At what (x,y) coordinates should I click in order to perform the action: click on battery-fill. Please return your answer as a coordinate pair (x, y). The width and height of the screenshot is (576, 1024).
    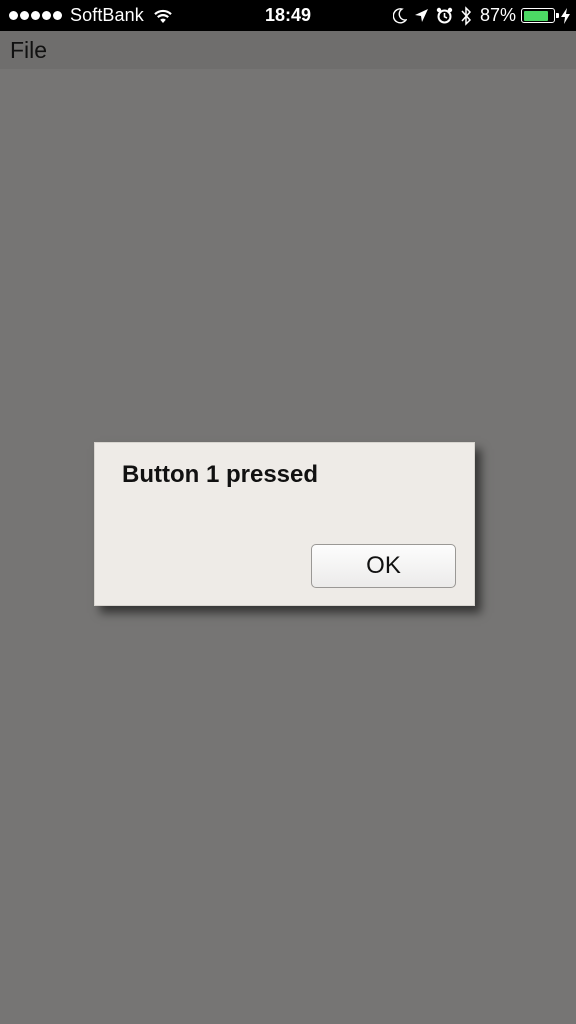
    Looking at the image, I should click on (535, 15).